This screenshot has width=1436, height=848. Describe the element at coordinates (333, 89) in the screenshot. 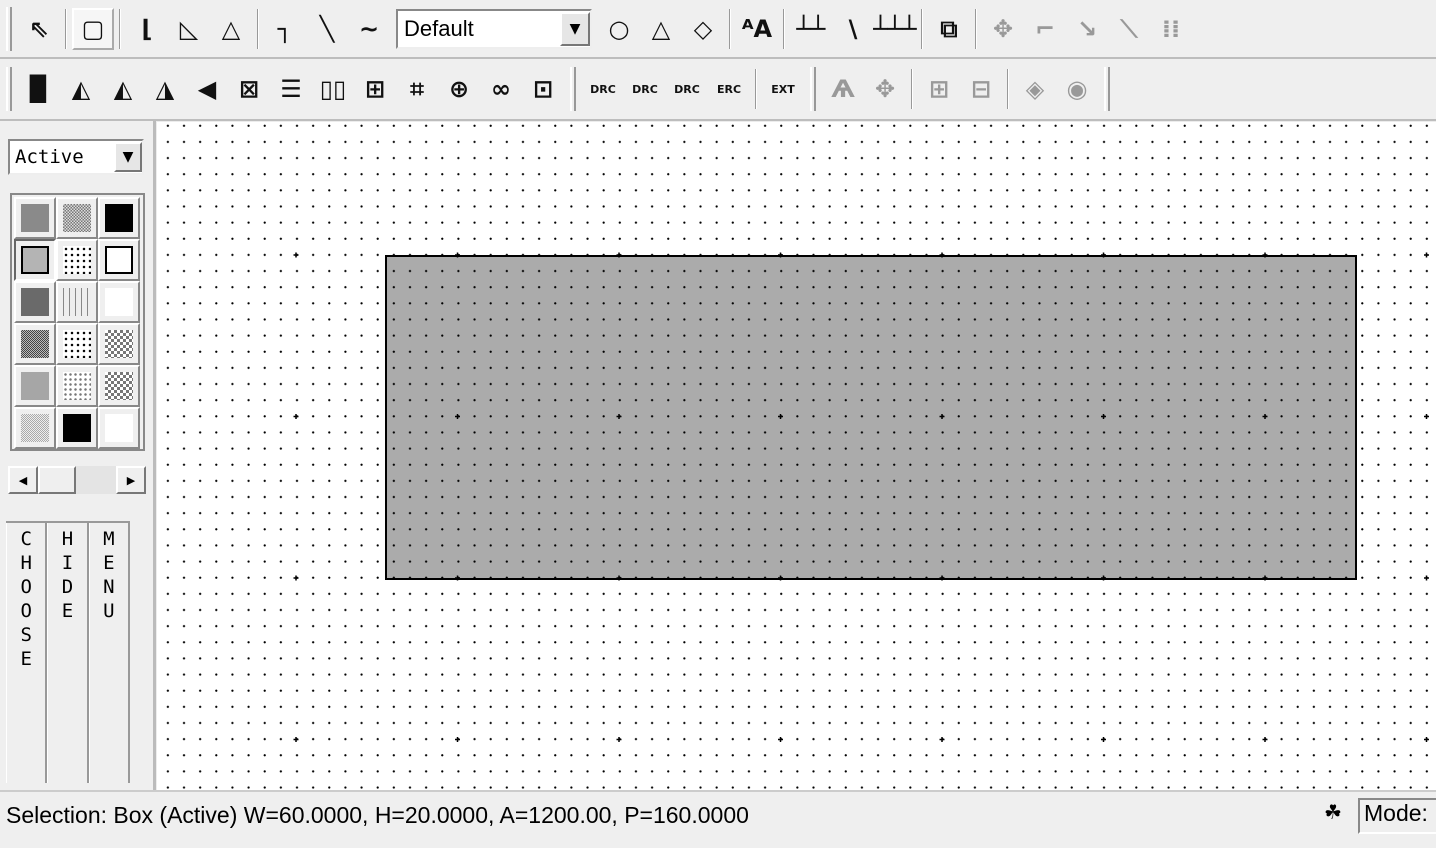

I see `align-vertical-icon: ▯▯` at that location.